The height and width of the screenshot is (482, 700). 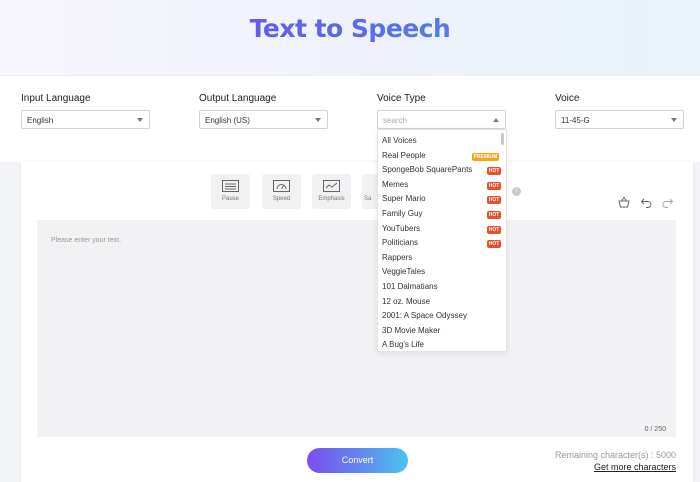 What do you see at coordinates (230, 186) in the screenshot?
I see `pause-icon` at bounding box center [230, 186].